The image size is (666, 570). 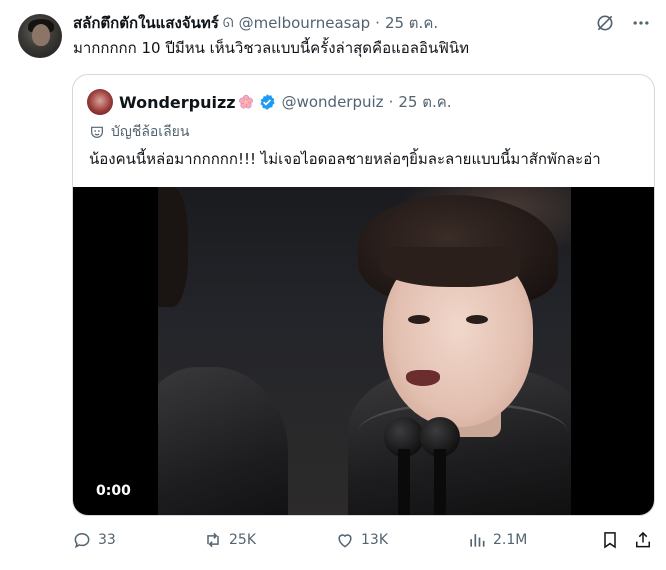 What do you see at coordinates (213, 540) in the screenshot?
I see `repost-icon` at bounding box center [213, 540].